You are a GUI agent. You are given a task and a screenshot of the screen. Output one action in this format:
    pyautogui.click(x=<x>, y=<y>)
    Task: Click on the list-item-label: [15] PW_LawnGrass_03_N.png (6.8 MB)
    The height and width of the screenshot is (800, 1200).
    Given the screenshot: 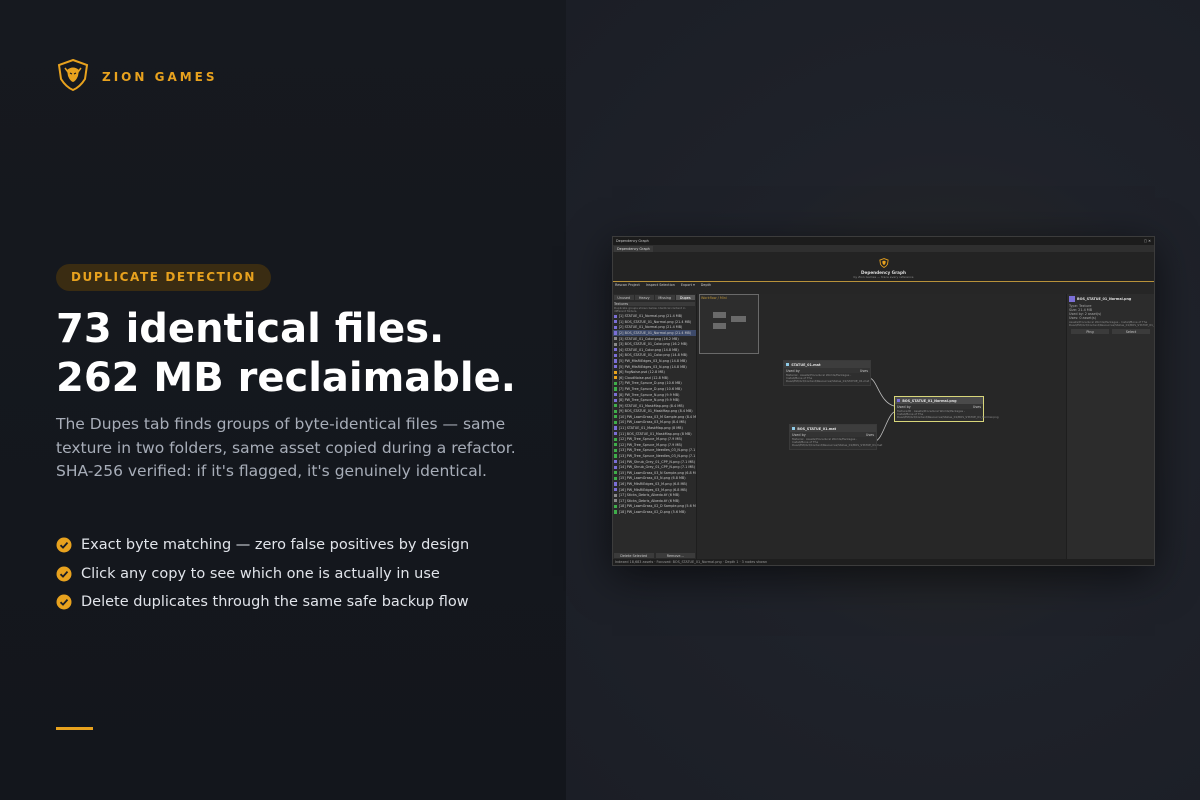 What is the action you would take?
    pyautogui.click(x=652, y=478)
    